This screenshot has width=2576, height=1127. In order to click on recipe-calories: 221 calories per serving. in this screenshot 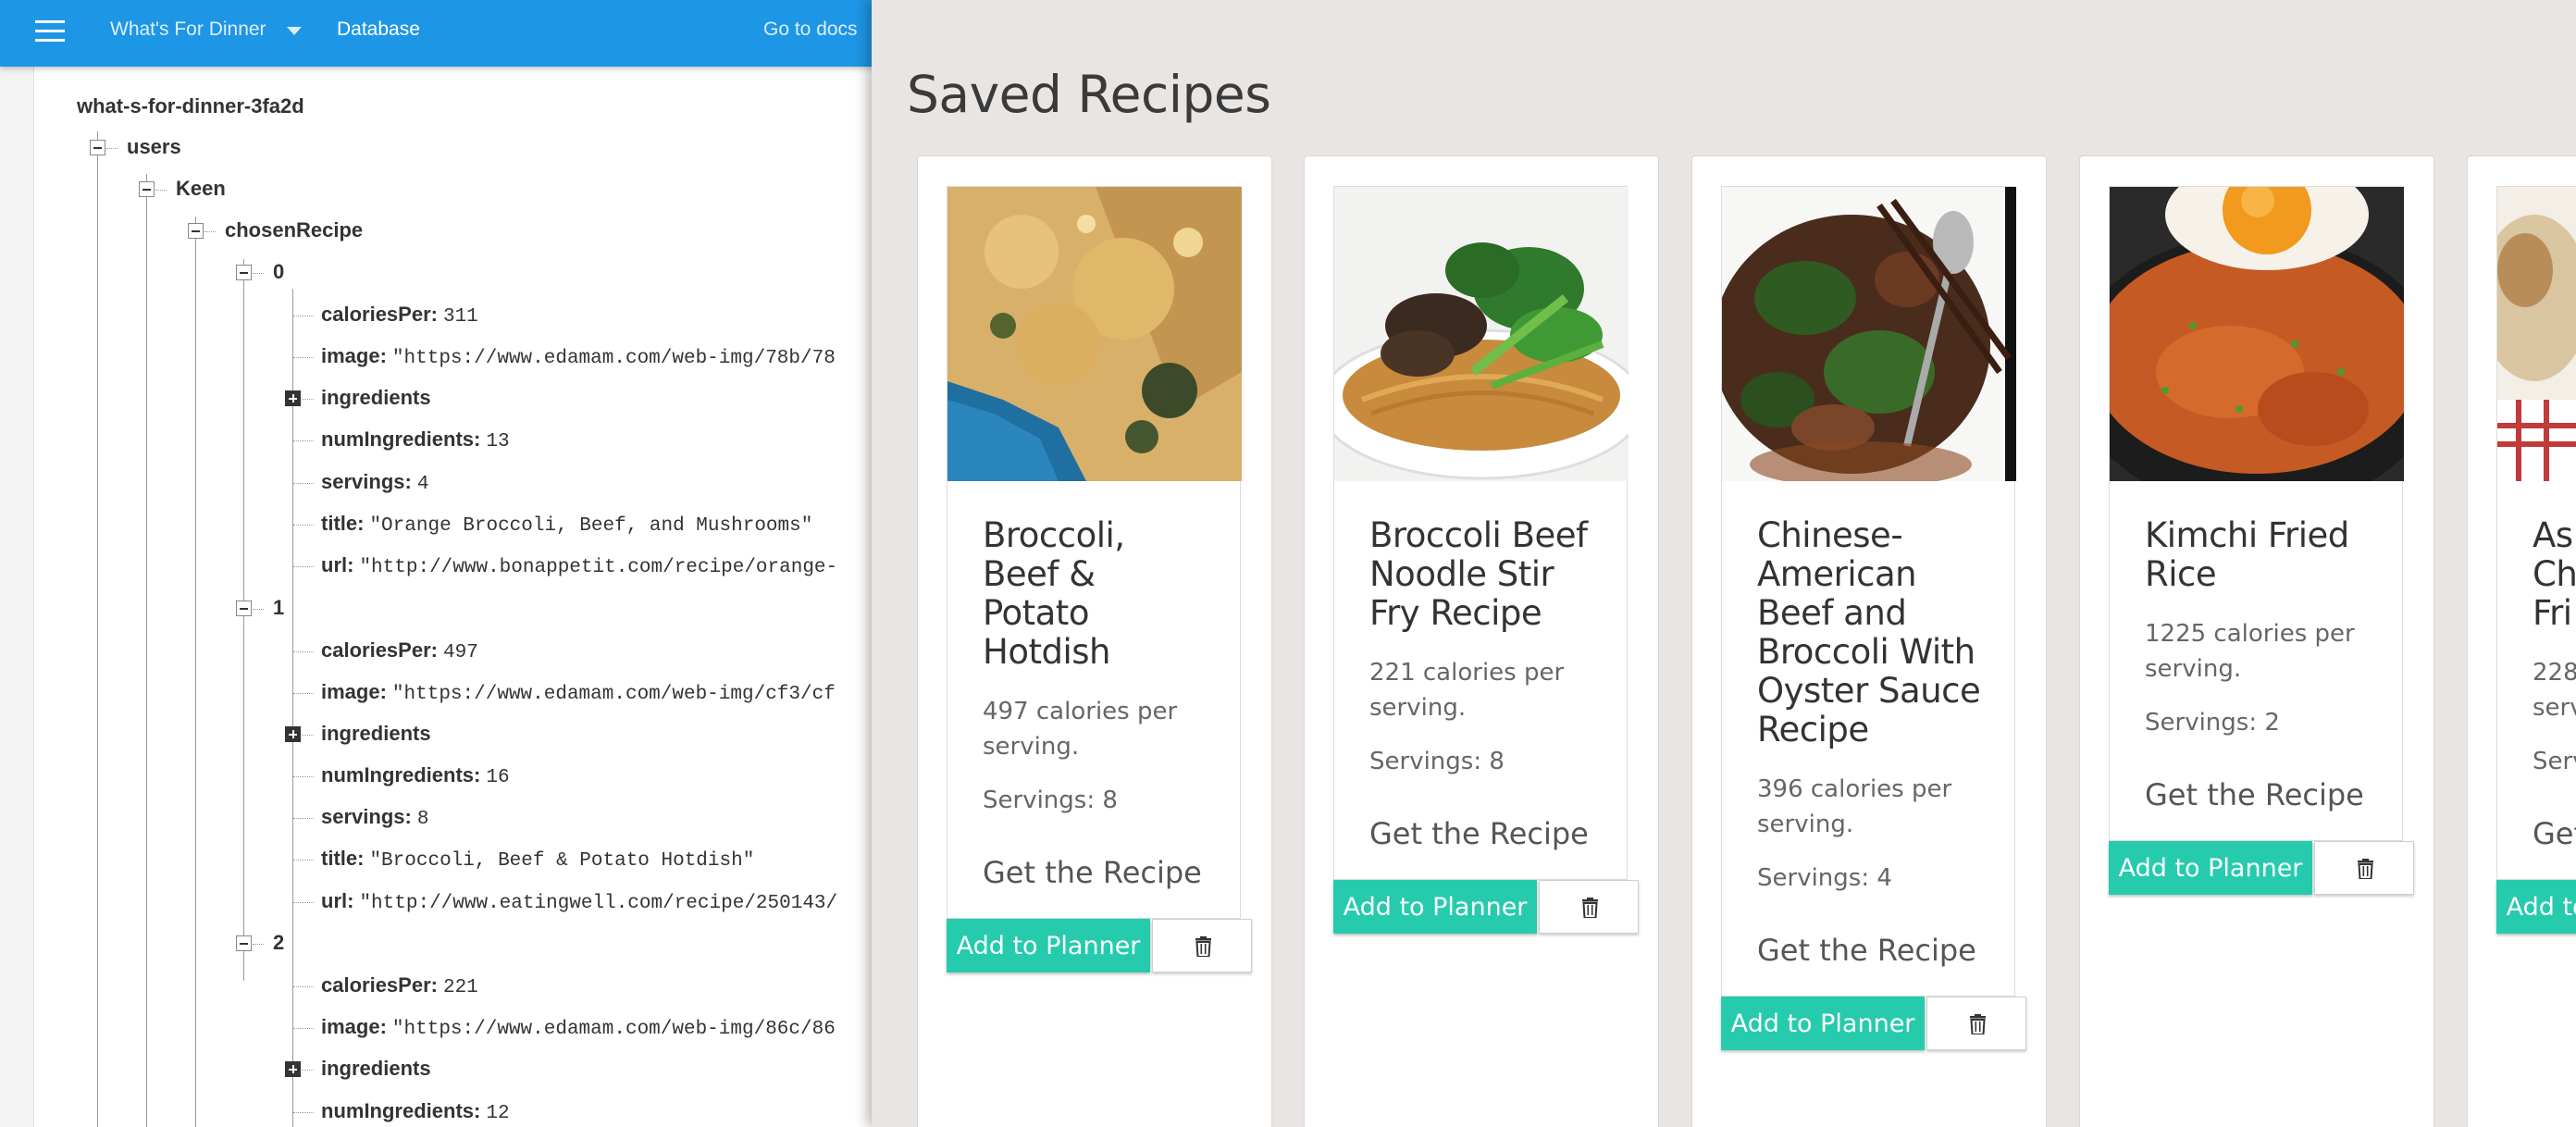, I will do `click(1467, 690)`.